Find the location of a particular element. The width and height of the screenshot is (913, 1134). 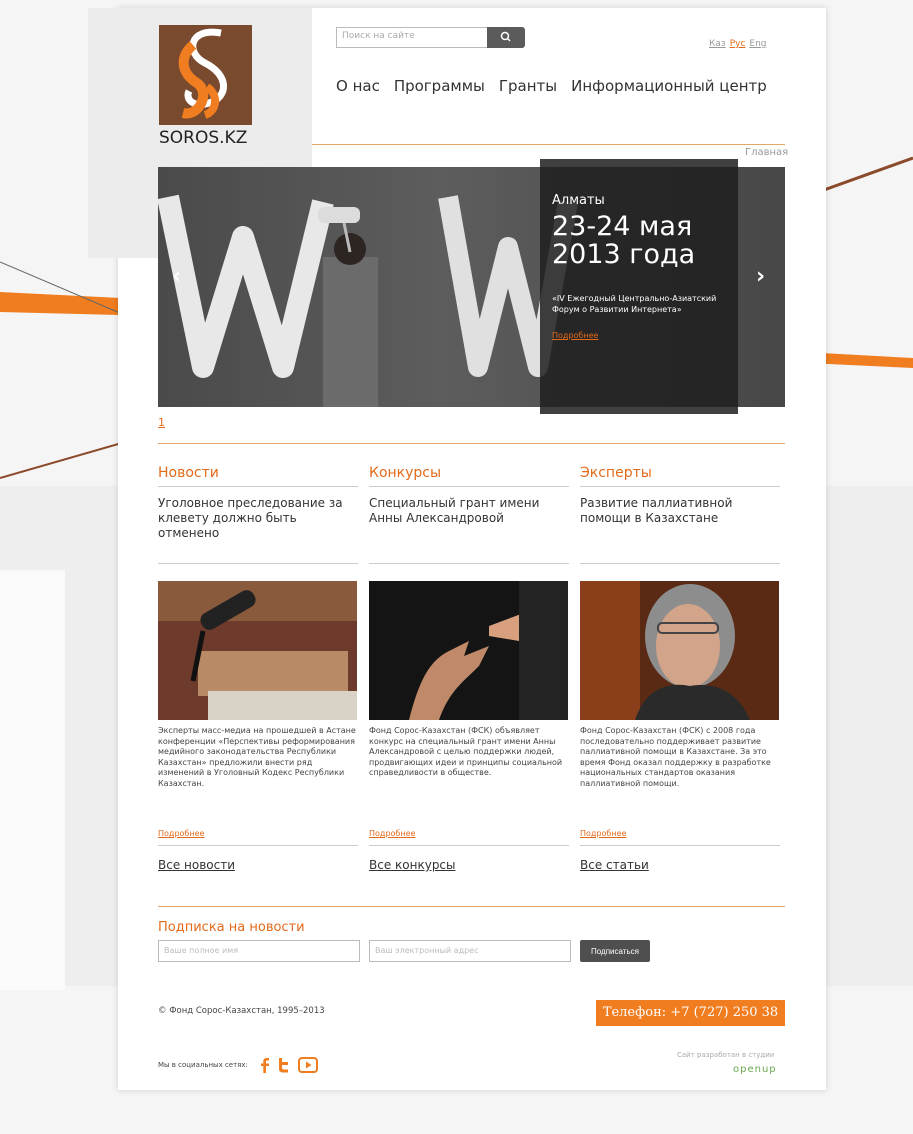

subscribe-divider is located at coordinates (471, 906).